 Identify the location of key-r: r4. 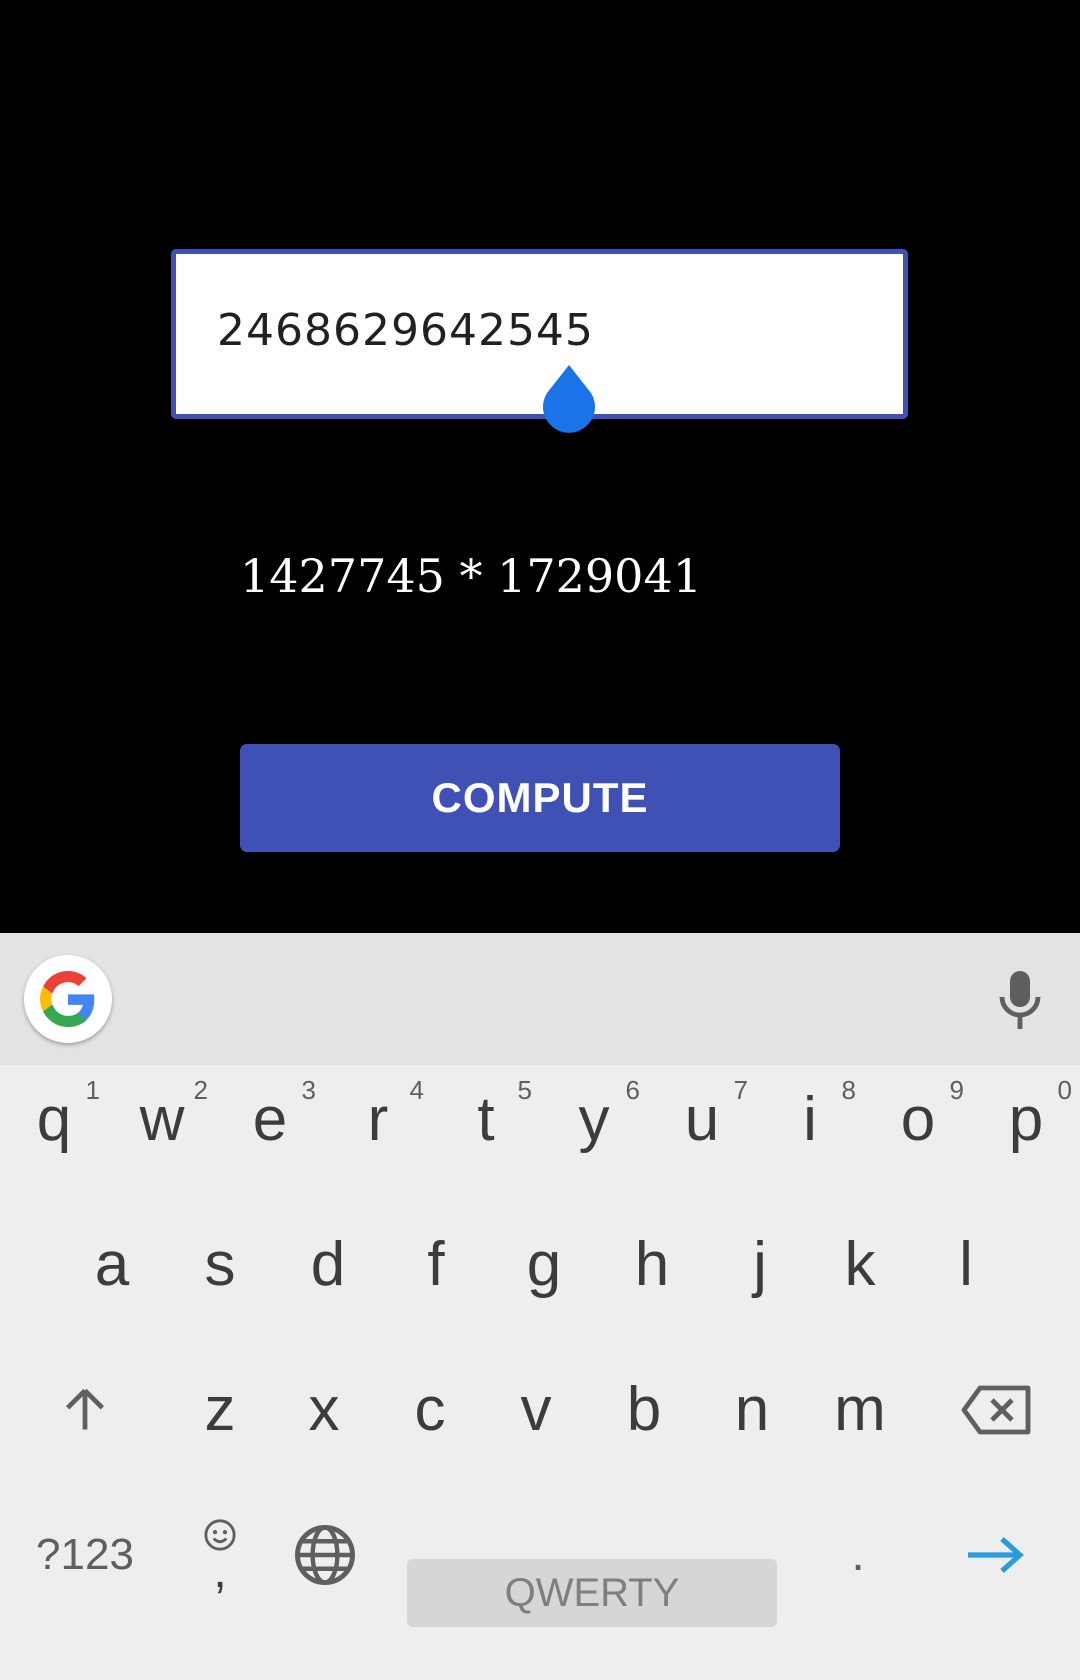
(378, 1120).